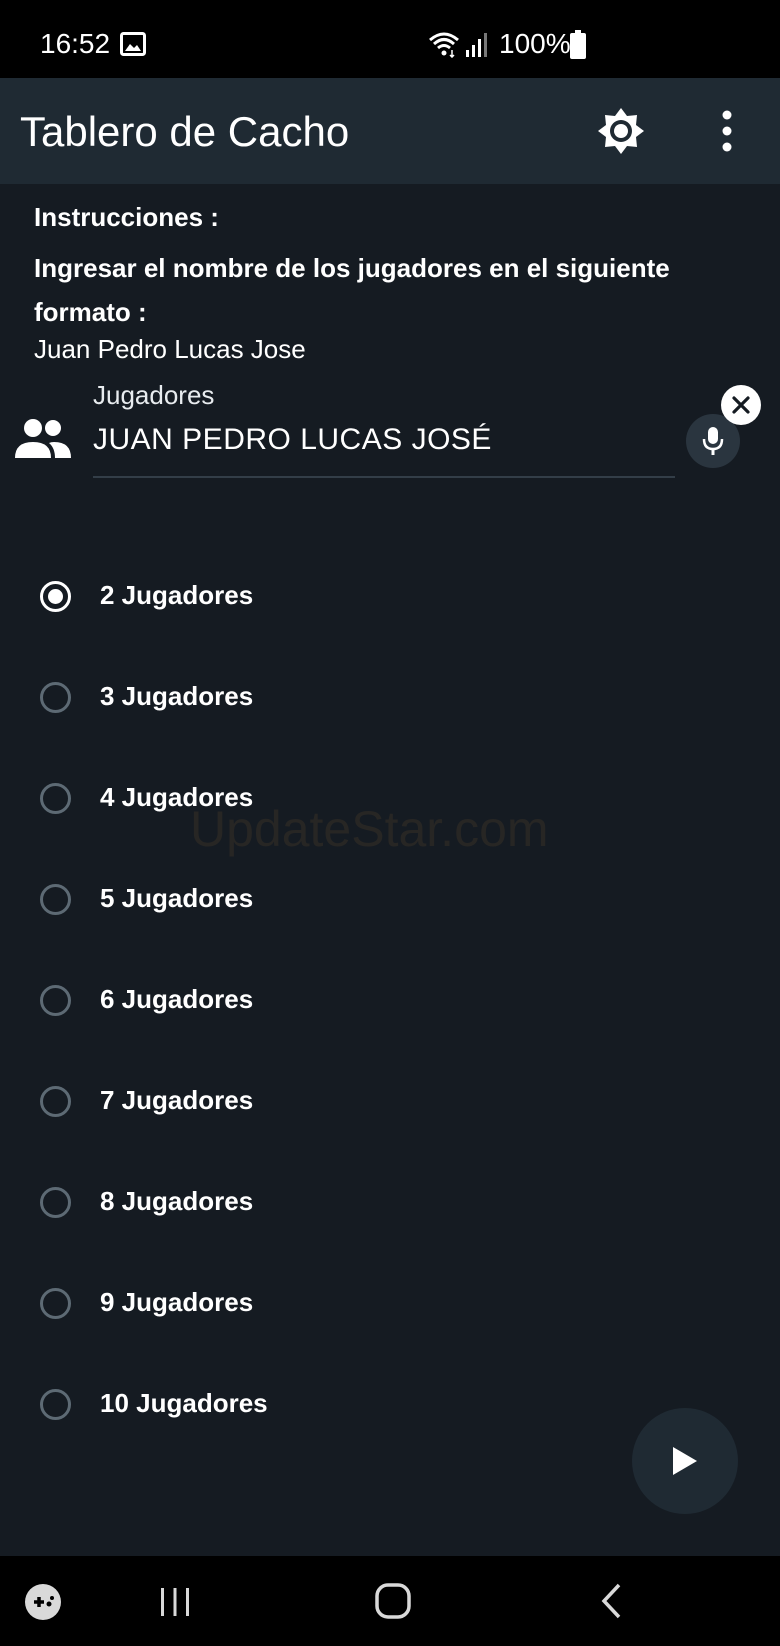 The width and height of the screenshot is (780, 1646). What do you see at coordinates (75, 43) in the screenshot?
I see `status-time: 16:52` at bounding box center [75, 43].